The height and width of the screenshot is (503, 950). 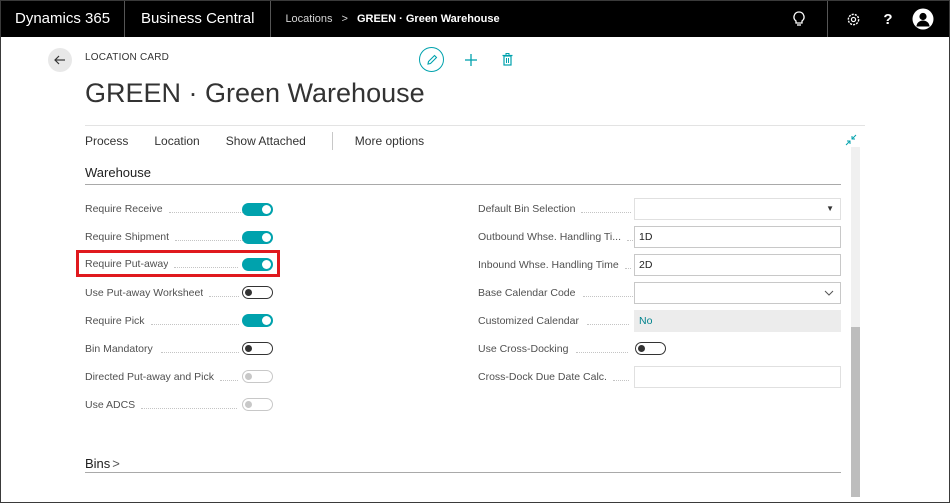 I want to click on field-require-pick: Require Pick, so click(x=162, y=321).